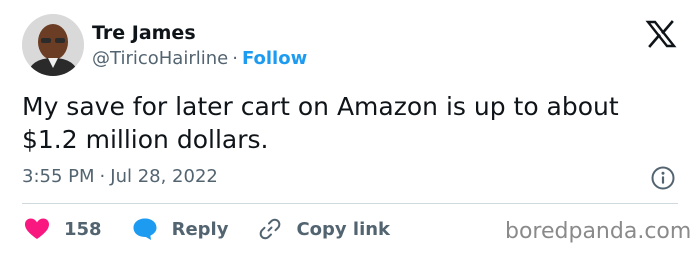 The image size is (700, 256). I want to click on tweet-date: Jul 28, 2022, so click(164, 176).